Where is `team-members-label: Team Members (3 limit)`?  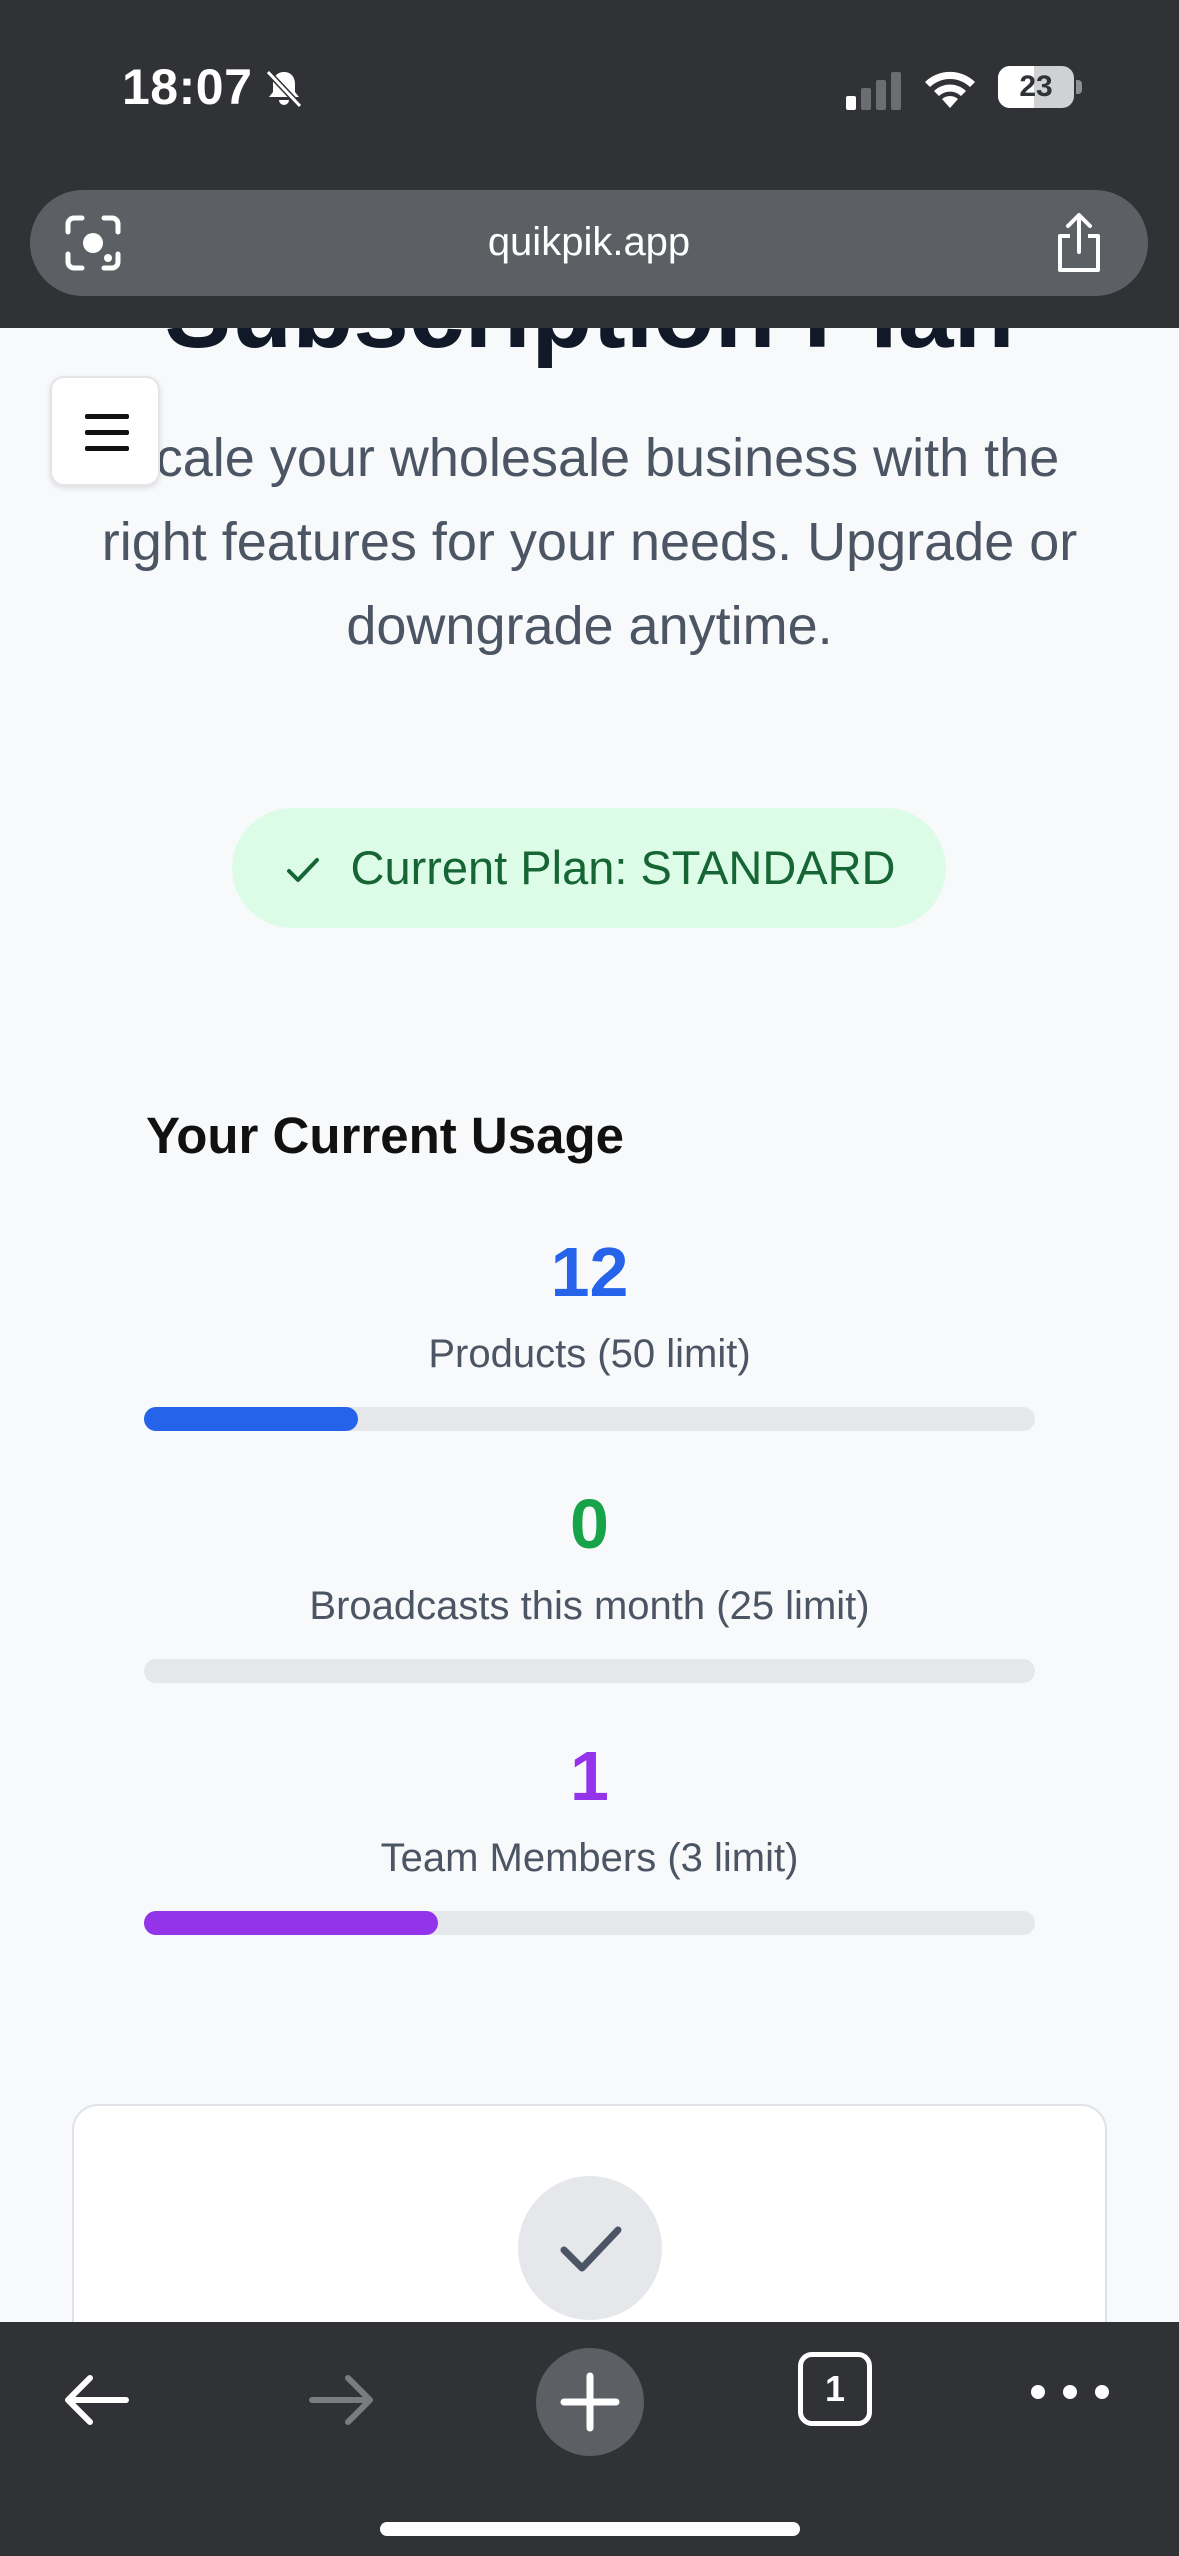
team-members-label: Team Members (3 limit) is located at coordinates (589, 1858).